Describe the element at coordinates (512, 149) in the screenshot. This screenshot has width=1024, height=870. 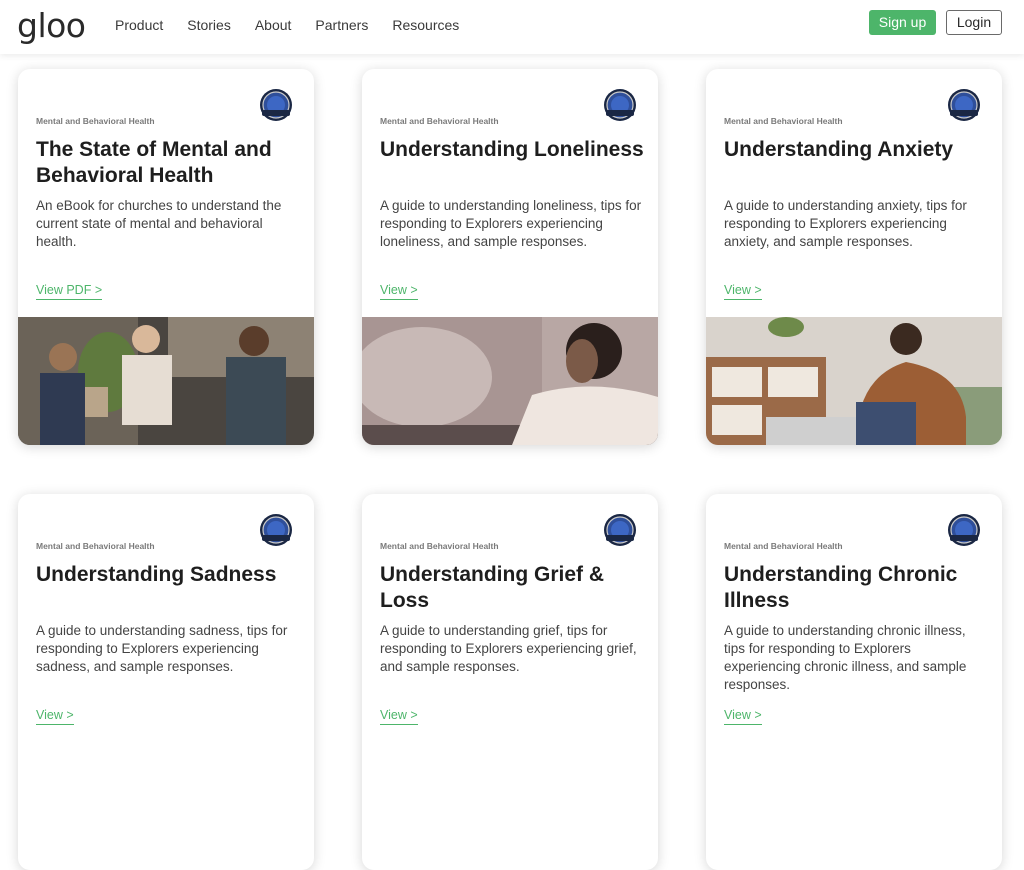
I see `card-title: Understanding Loneliness` at that location.